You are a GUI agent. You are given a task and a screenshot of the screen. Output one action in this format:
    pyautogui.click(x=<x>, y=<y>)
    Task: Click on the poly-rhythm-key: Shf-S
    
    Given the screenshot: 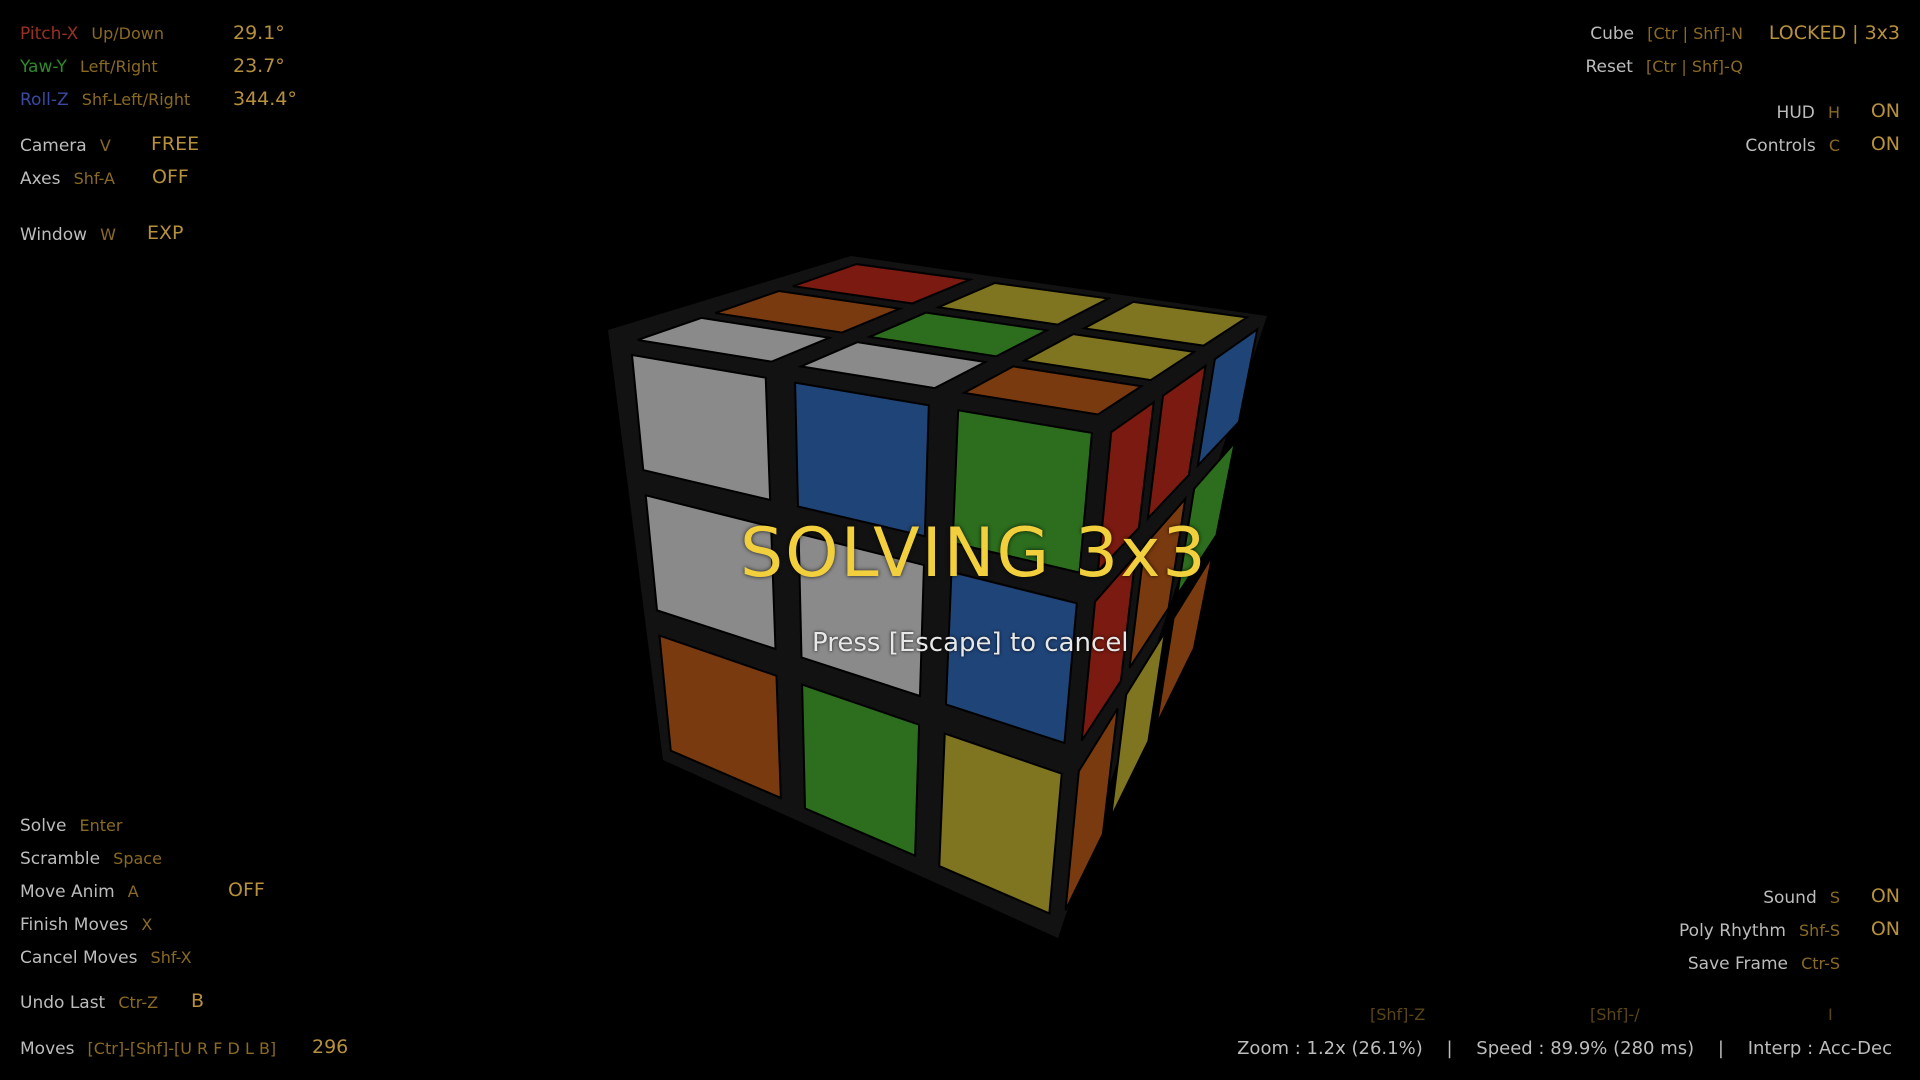 What is the action you would take?
    pyautogui.click(x=1819, y=930)
    